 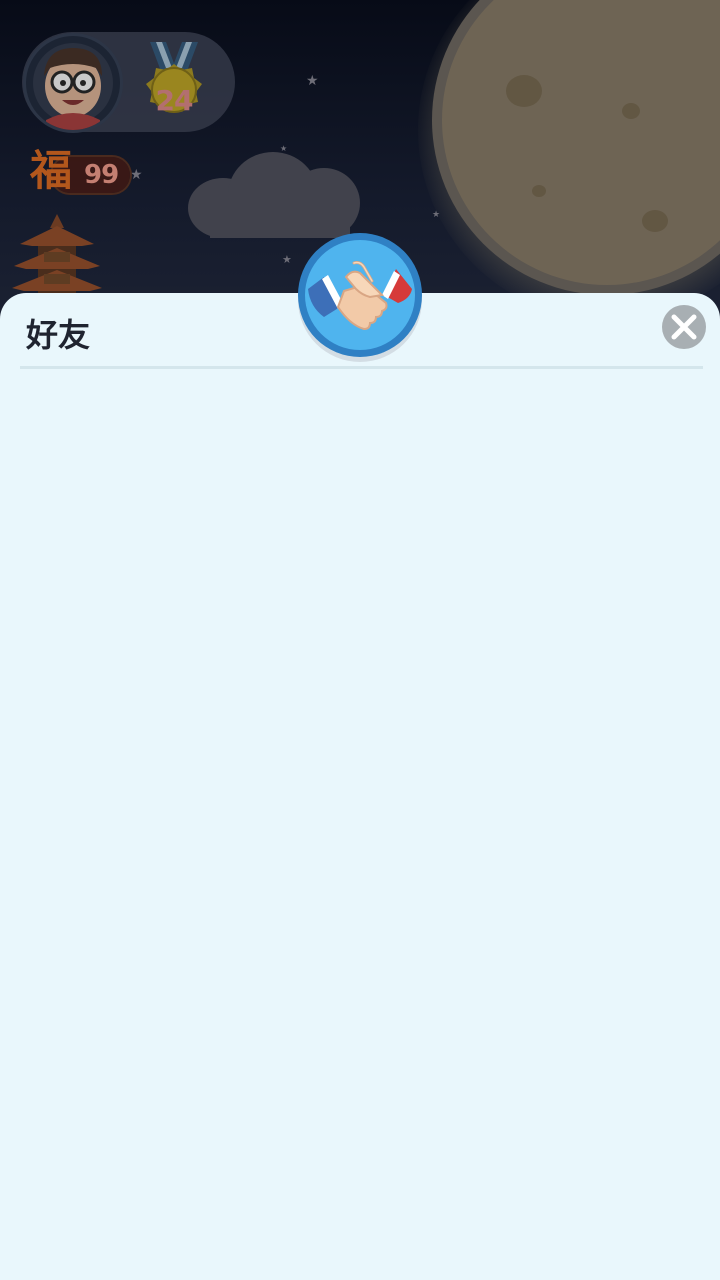 What do you see at coordinates (51, 170) in the screenshot?
I see `fu-icon: 福` at bounding box center [51, 170].